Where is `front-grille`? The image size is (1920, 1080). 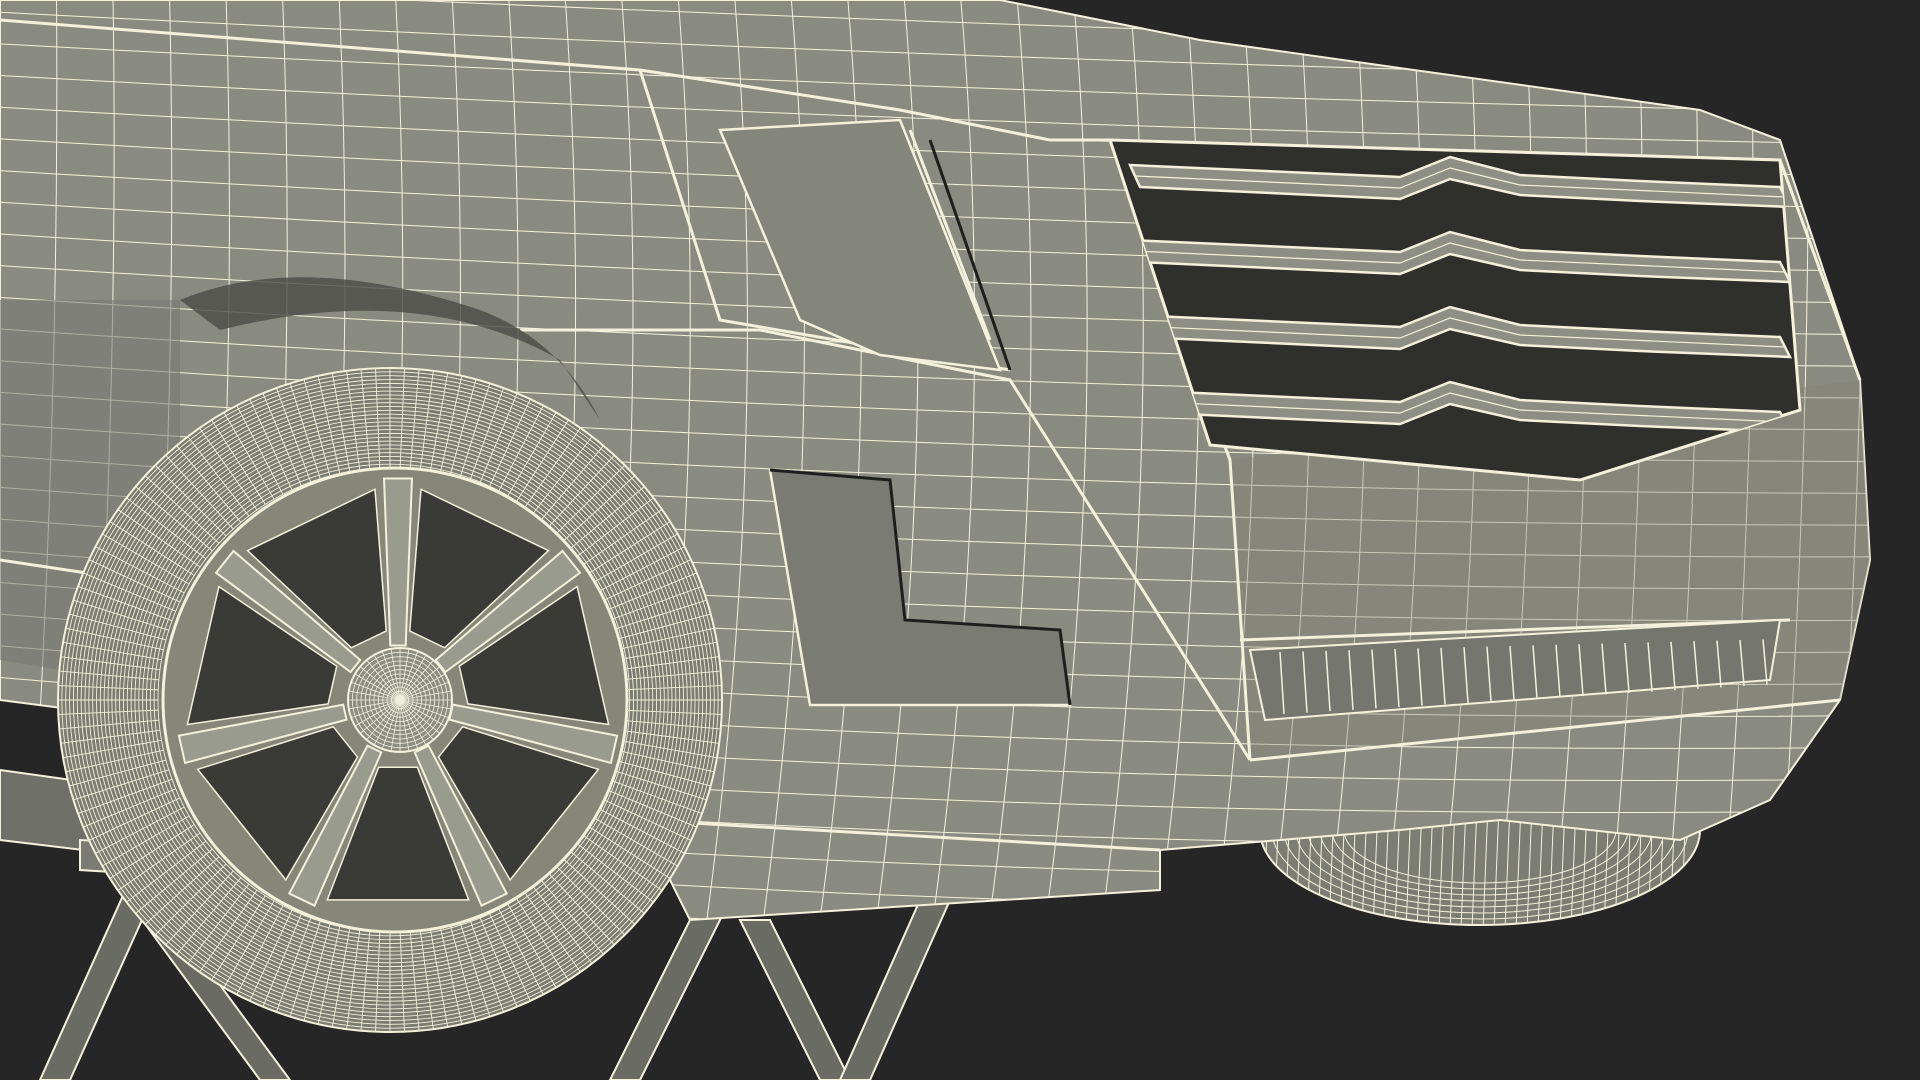
front-grille is located at coordinates (1454, 310).